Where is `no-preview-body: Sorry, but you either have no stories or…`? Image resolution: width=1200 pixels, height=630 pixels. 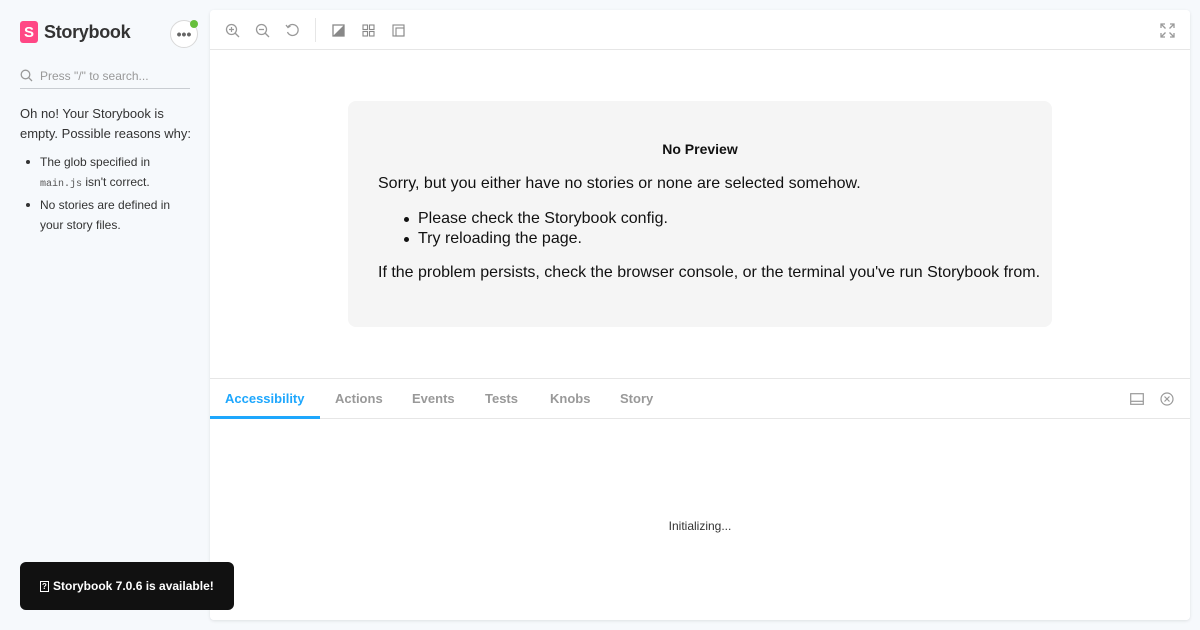
no-preview-body: Sorry, but you either have no stories or… is located at coordinates (619, 183).